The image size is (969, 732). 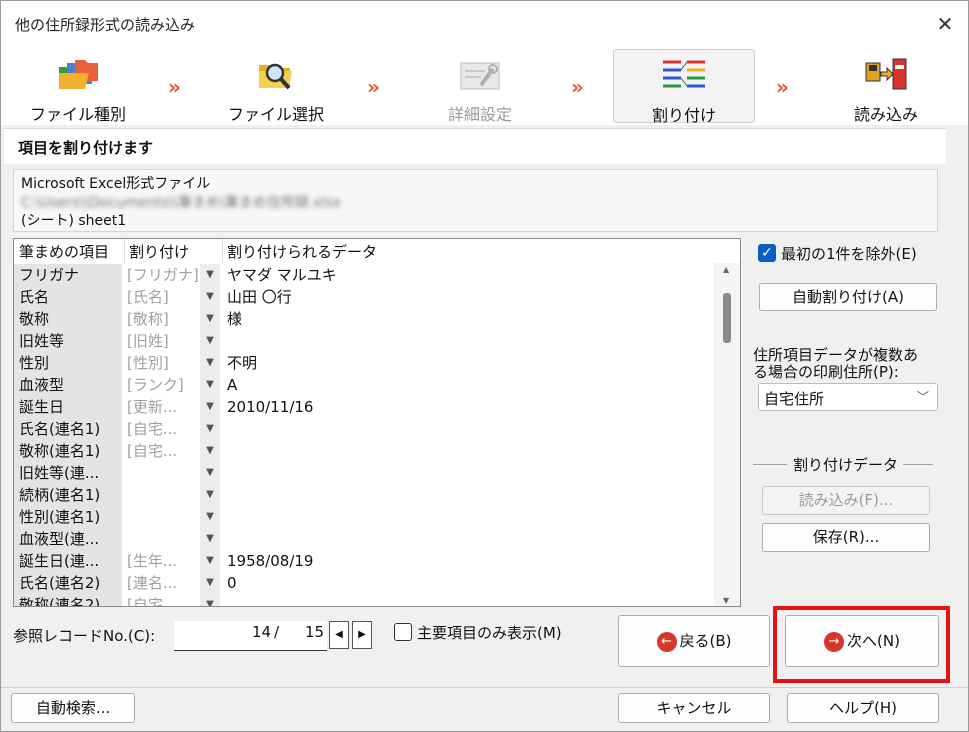 I want to click on step-label: ファイル選択, so click(x=275, y=114).